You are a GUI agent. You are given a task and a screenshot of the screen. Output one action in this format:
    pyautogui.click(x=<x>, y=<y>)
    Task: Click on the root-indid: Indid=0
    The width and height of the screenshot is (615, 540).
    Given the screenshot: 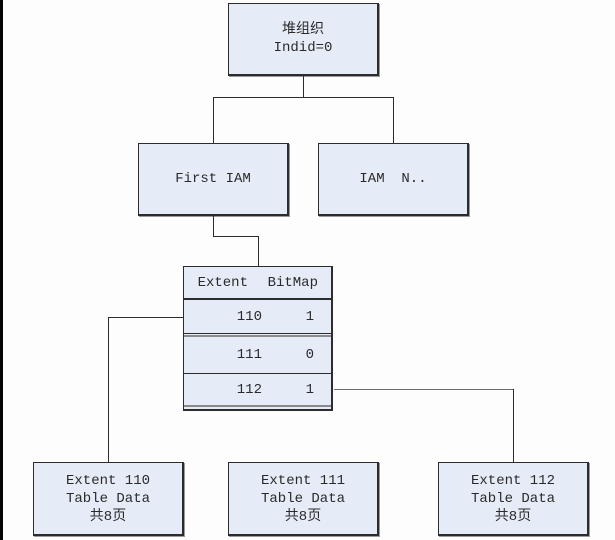 What is the action you would take?
    pyautogui.click(x=303, y=48)
    